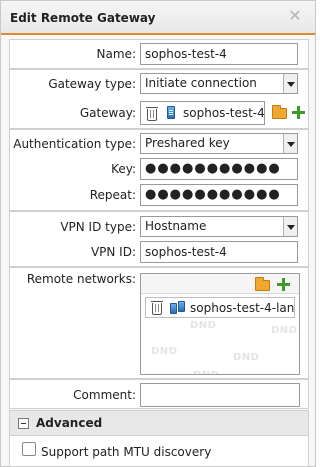  I want to click on remote-network-item: sophos-test-4-lan, so click(220, 307).